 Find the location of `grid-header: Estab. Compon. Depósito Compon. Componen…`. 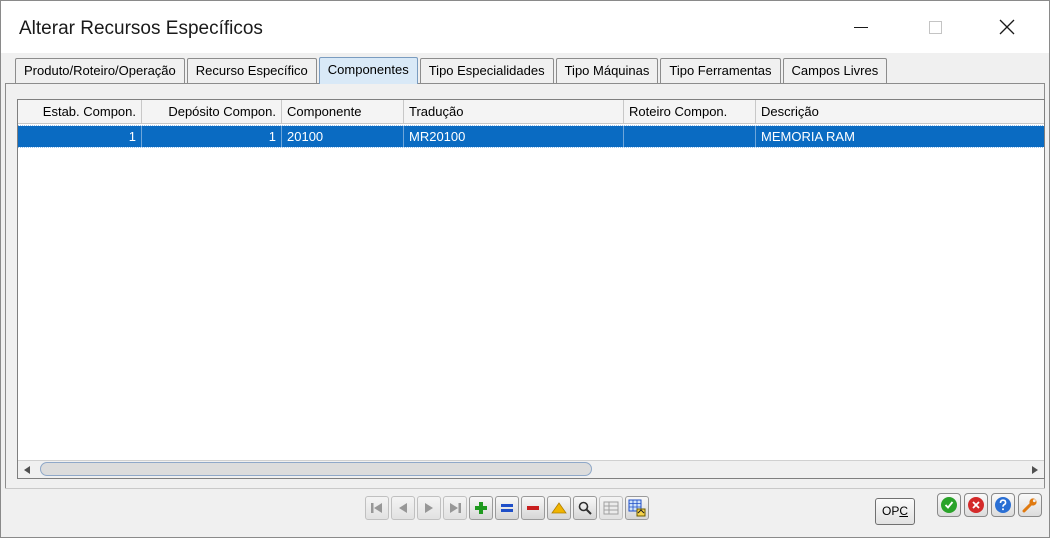

grid-header: Estab. Compon. Depósito Compon. Componen… is located at coordinates (531, 112).